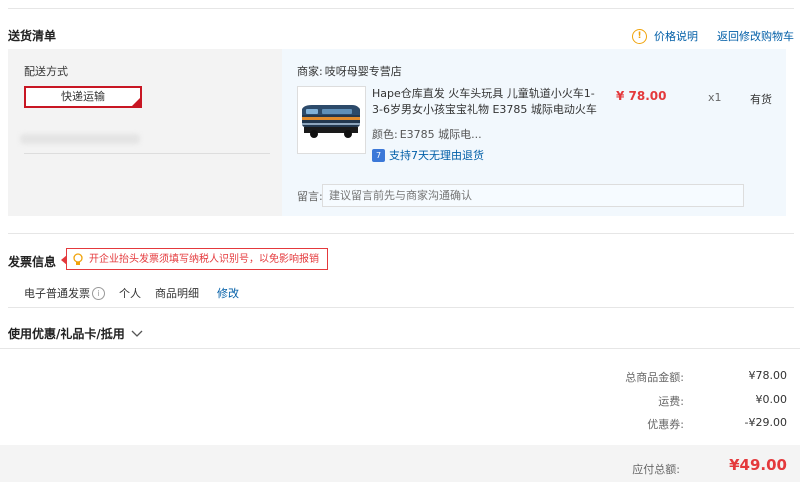 The height and width of the screenshot is (482, 800). I want to click on invoice-section-title: 发票信息, so click(32, 262).